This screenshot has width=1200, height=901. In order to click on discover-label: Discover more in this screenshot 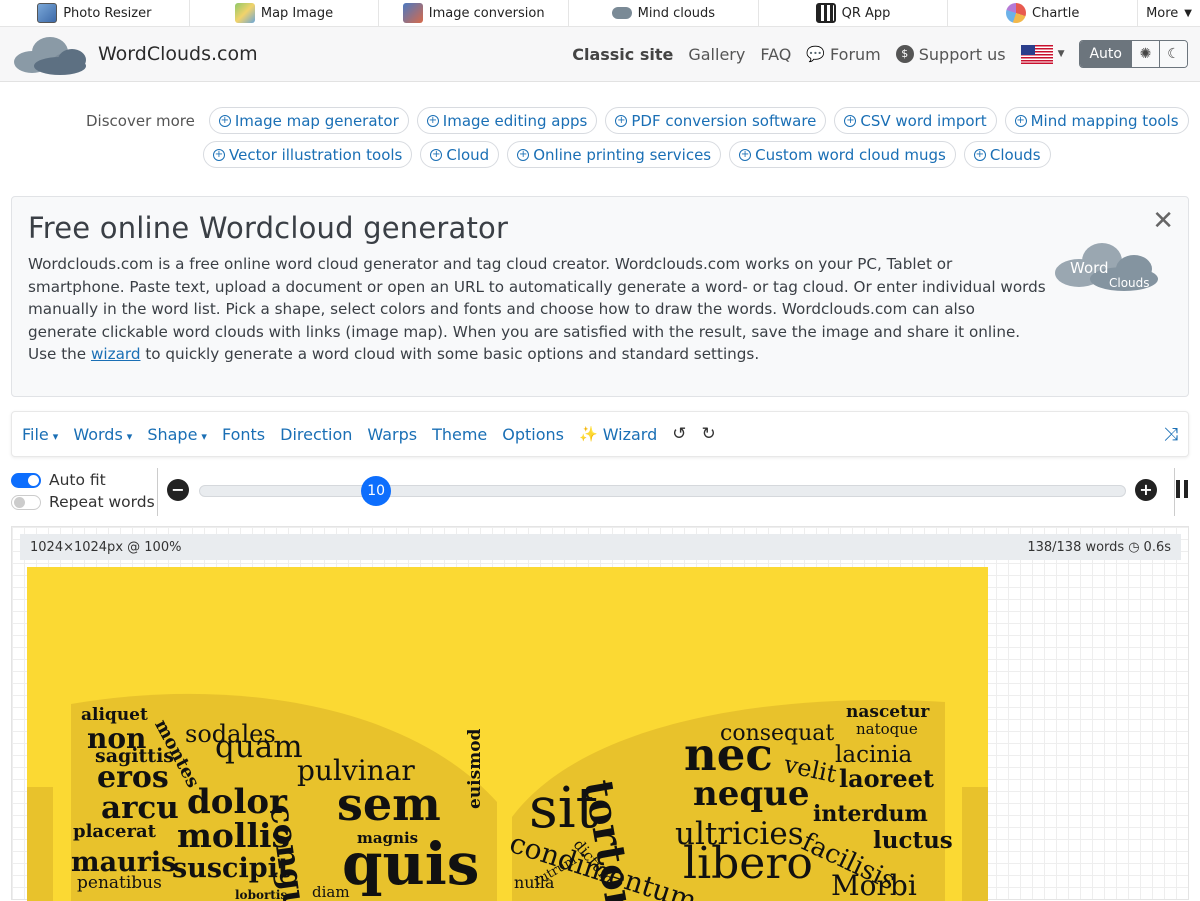, I will do `click(140, 120)`.